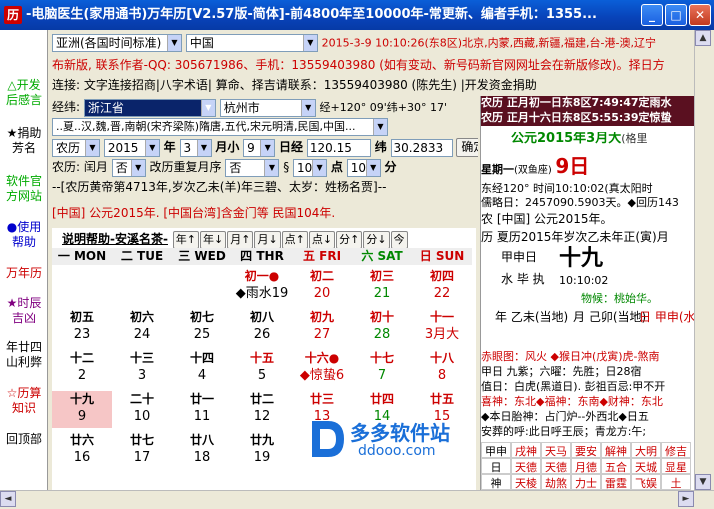 The image size is (714, 509). I want to click on minimize-button: _, so click(652, 15).